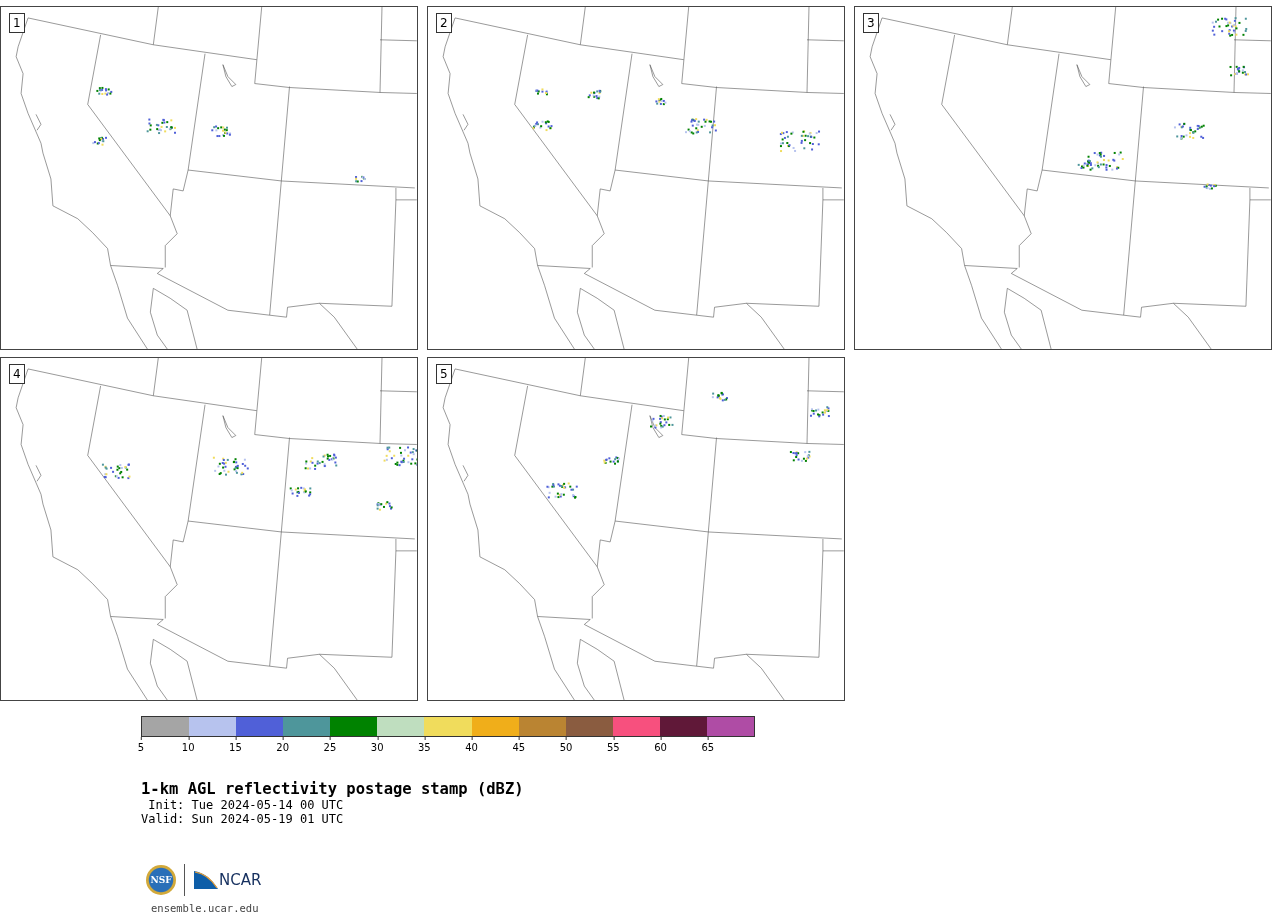 The width and height of the screenshot is (1280, 920). What do you see at coordinates (235, 745) in the screenshot?
I see `tick-label: 15` at bounding box center [235, 745].